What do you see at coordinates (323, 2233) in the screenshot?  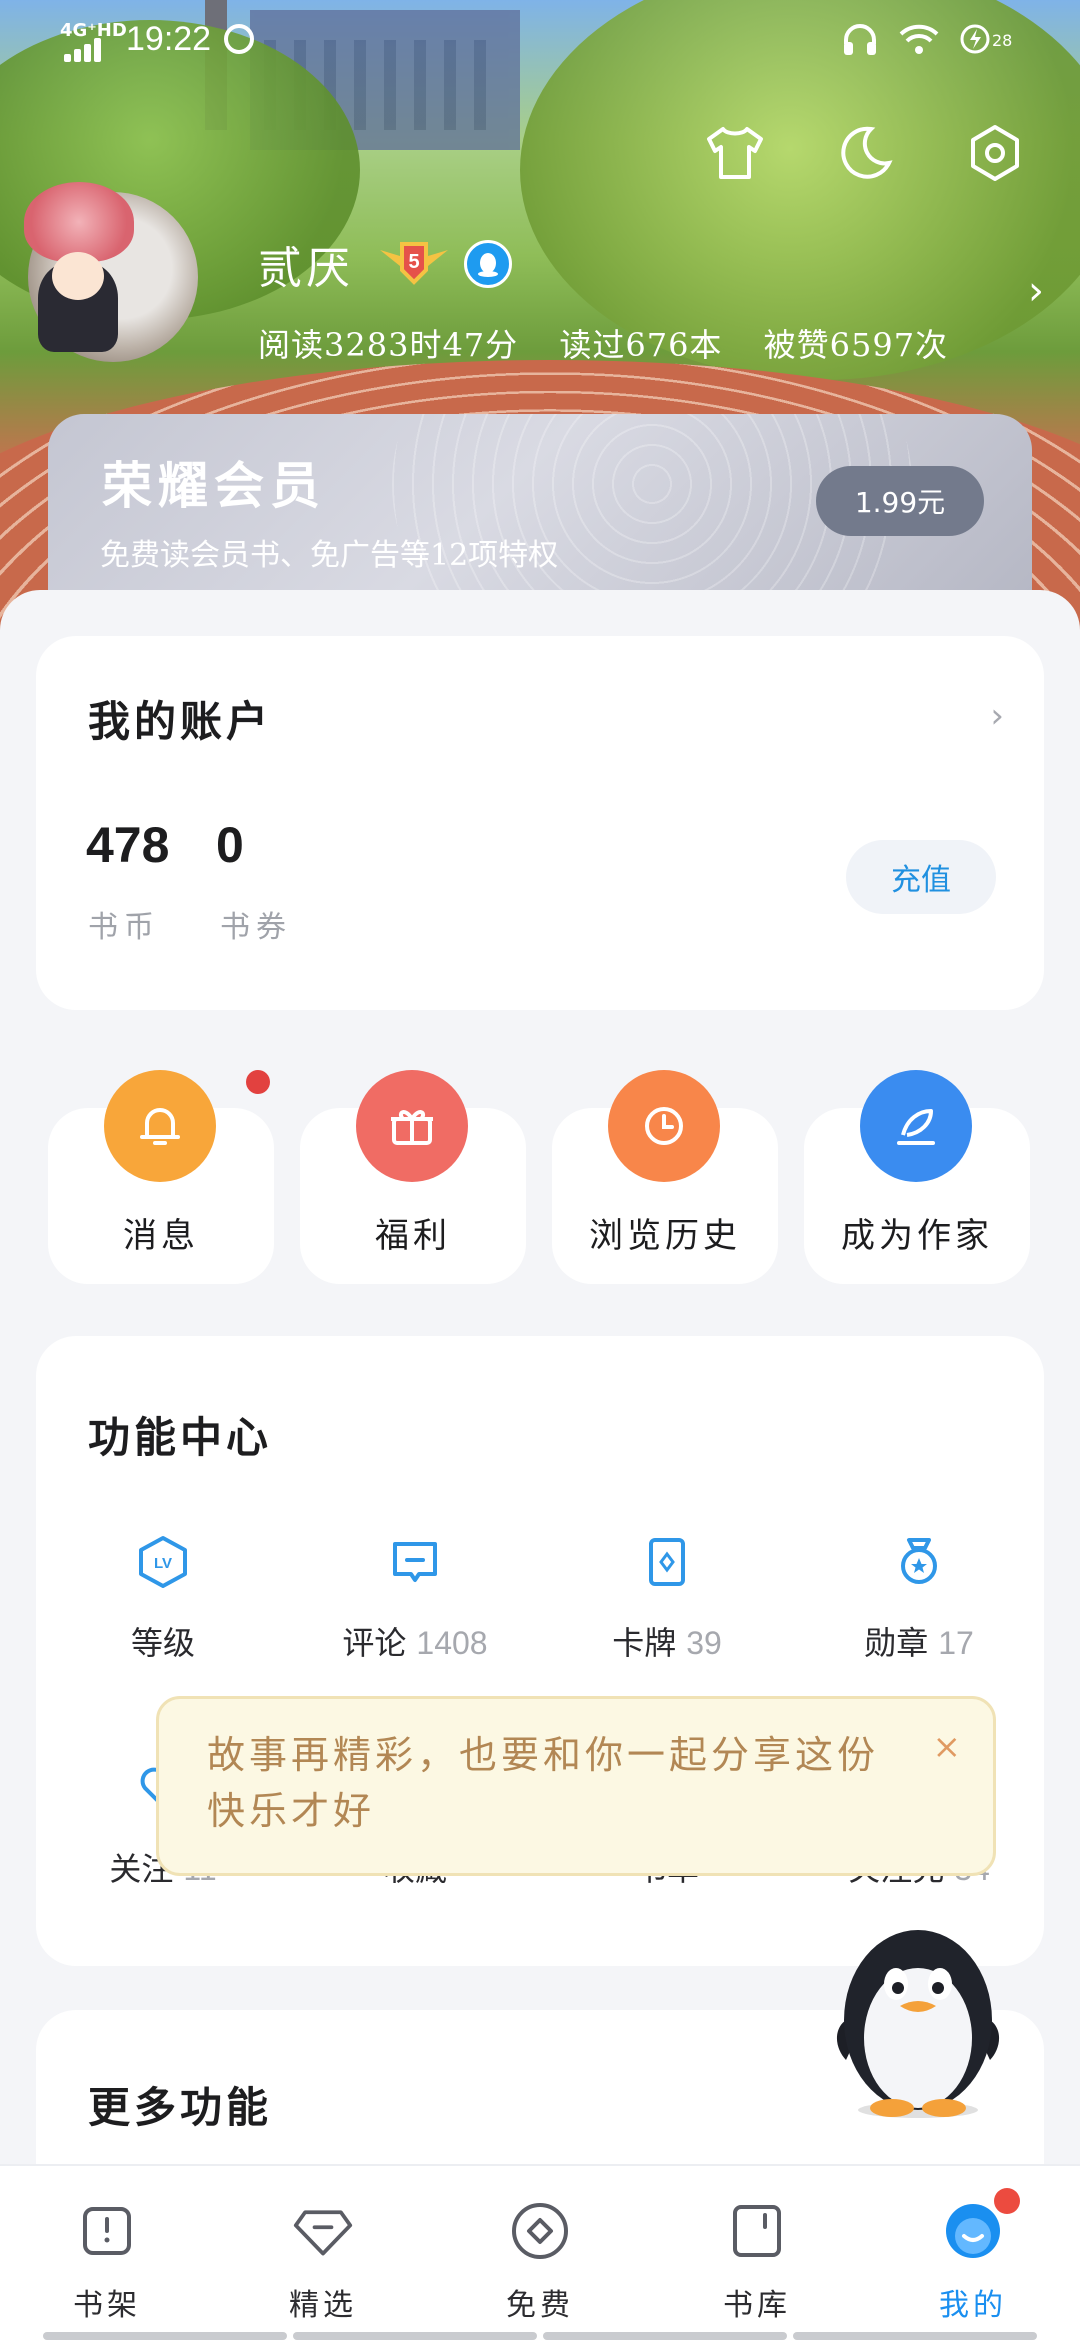 I see `diamond-icon` at bounding box center [323, 2233].